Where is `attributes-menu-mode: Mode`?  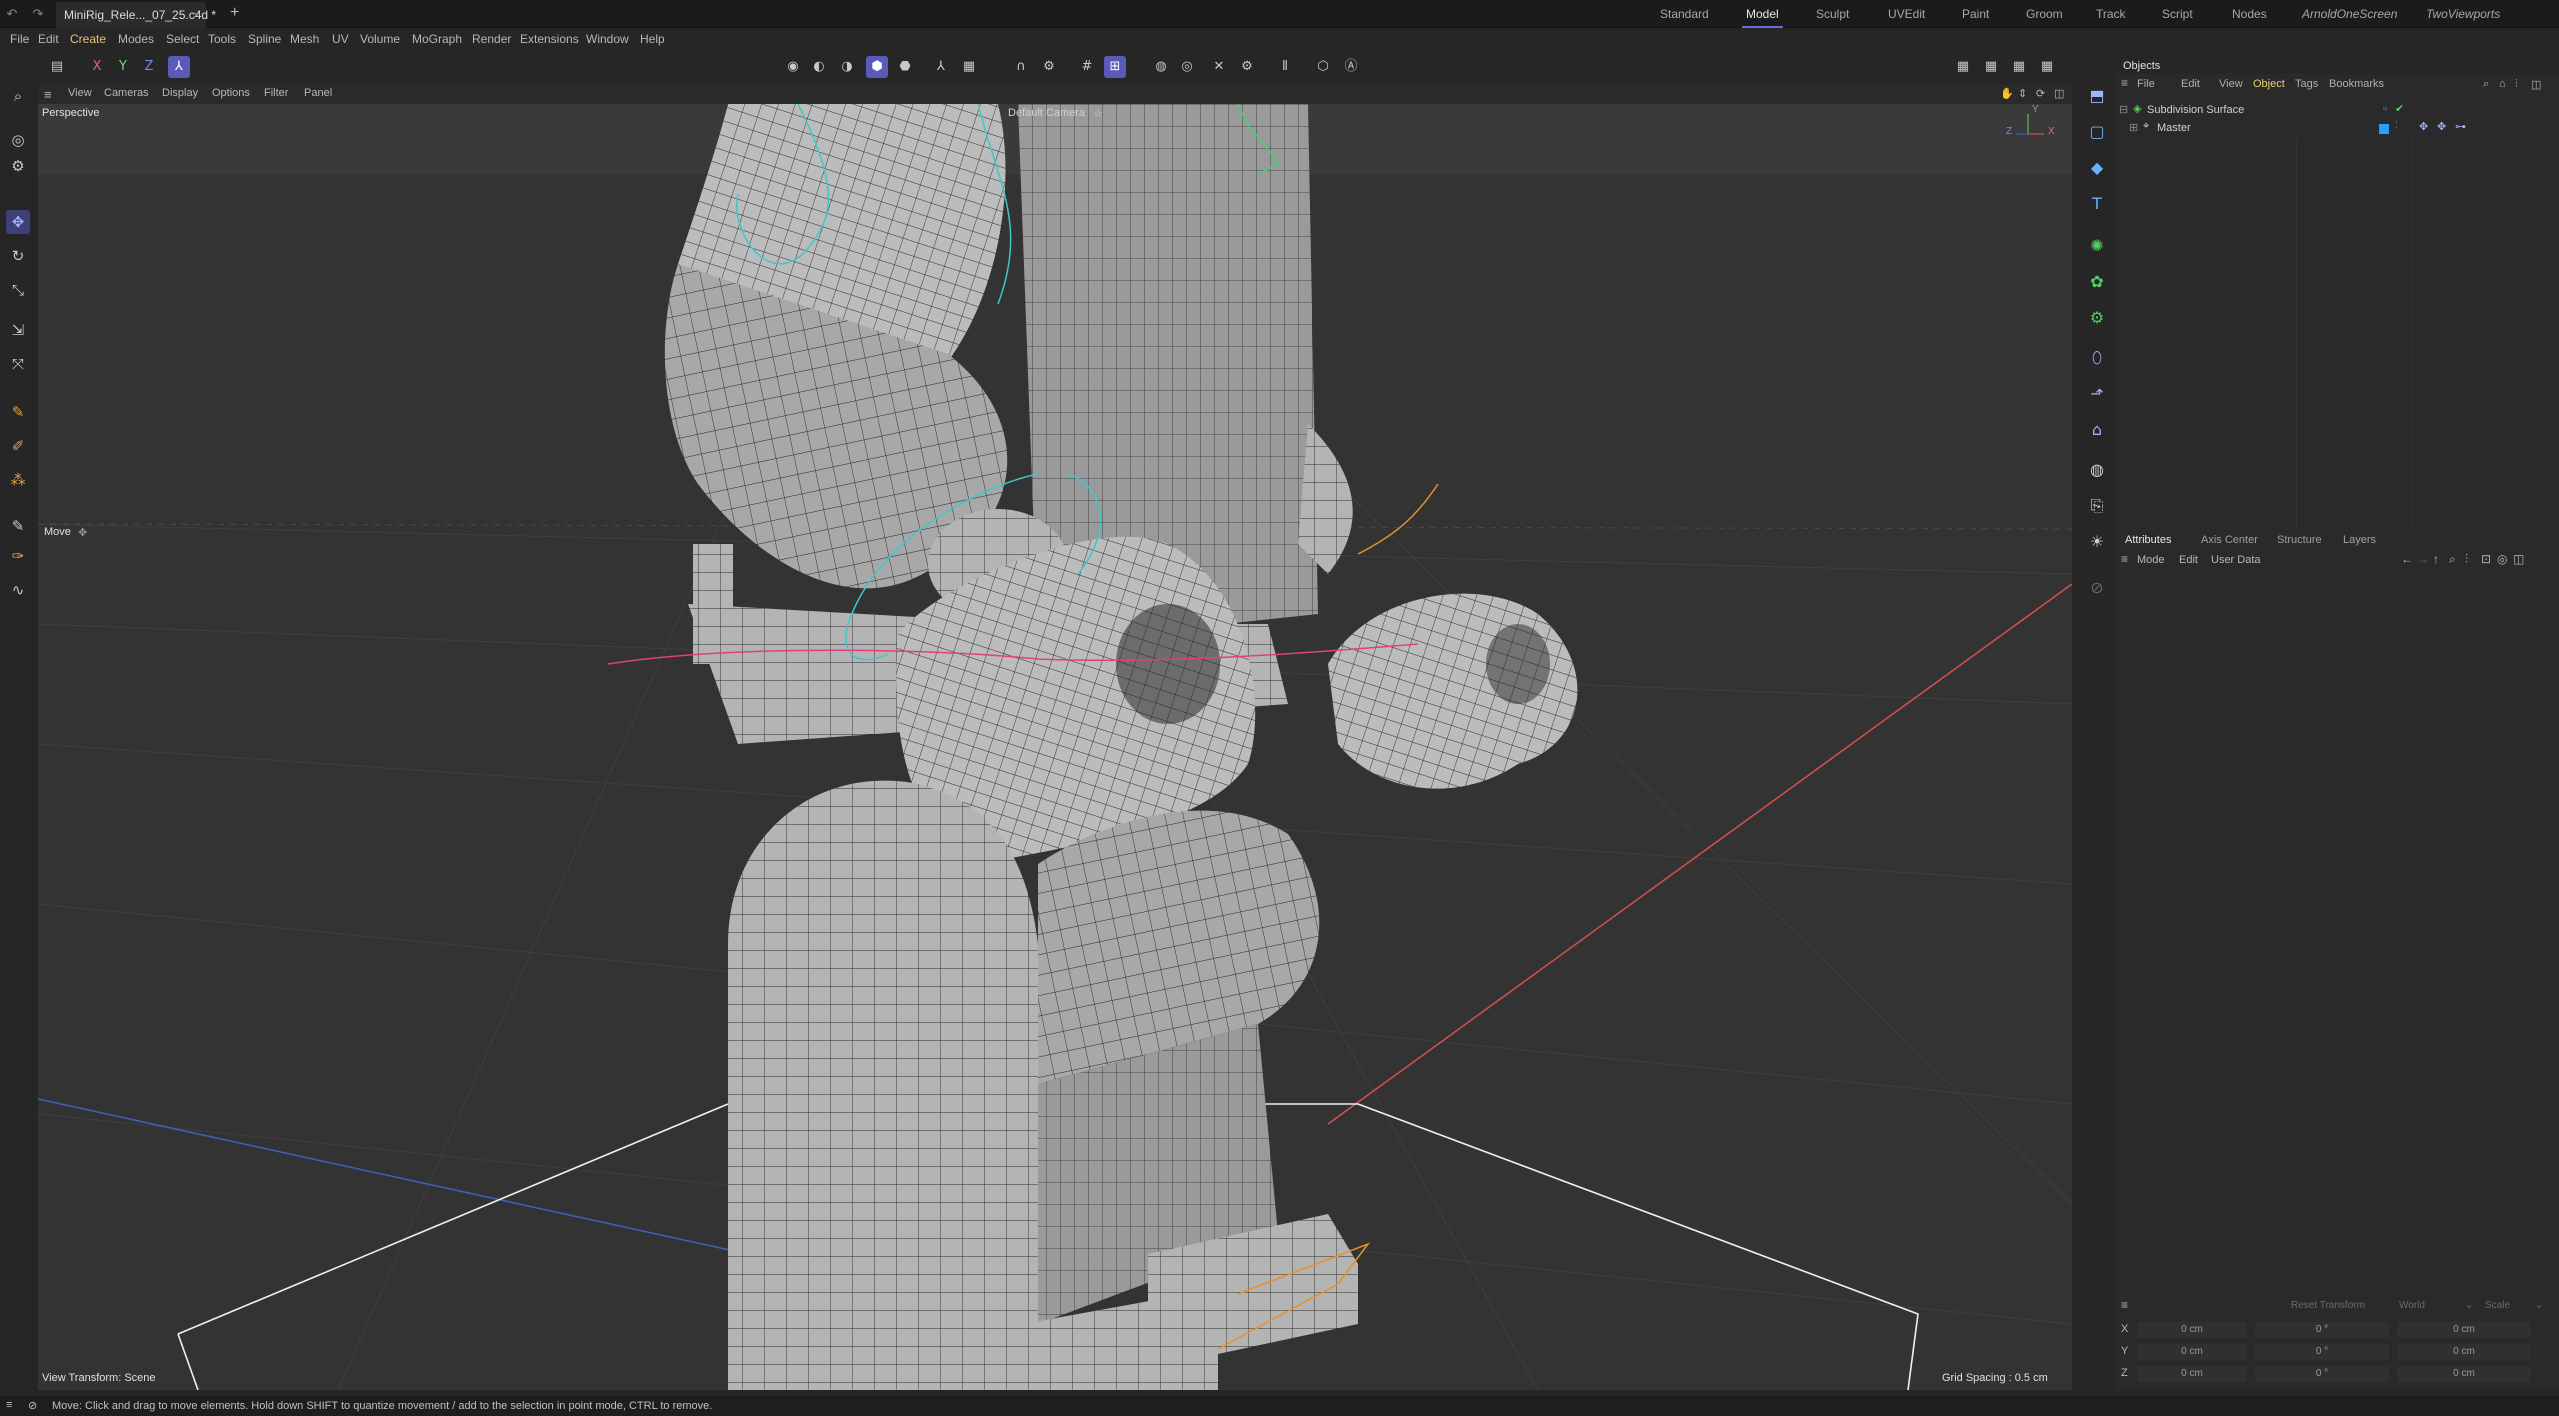 attributes-menu-mode: Mode is located at coordinates (2151, 560).